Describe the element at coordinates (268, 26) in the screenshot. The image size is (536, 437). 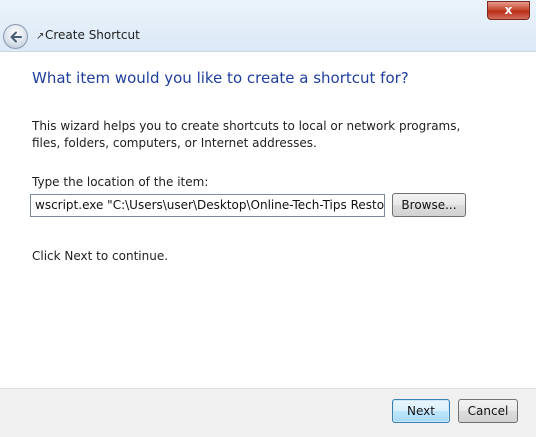
I see `title-bar: x ↗ Create Shortcut` at that location.